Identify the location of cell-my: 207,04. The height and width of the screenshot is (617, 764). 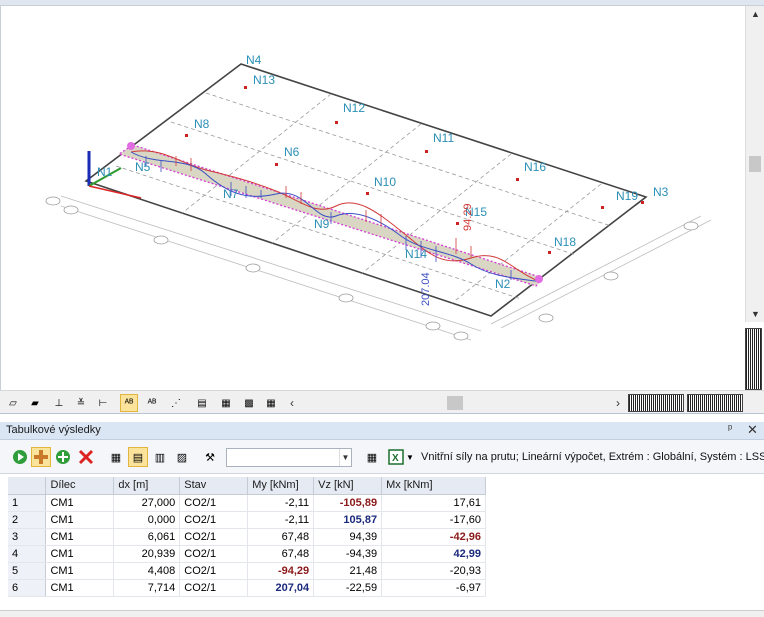
(281, 588).